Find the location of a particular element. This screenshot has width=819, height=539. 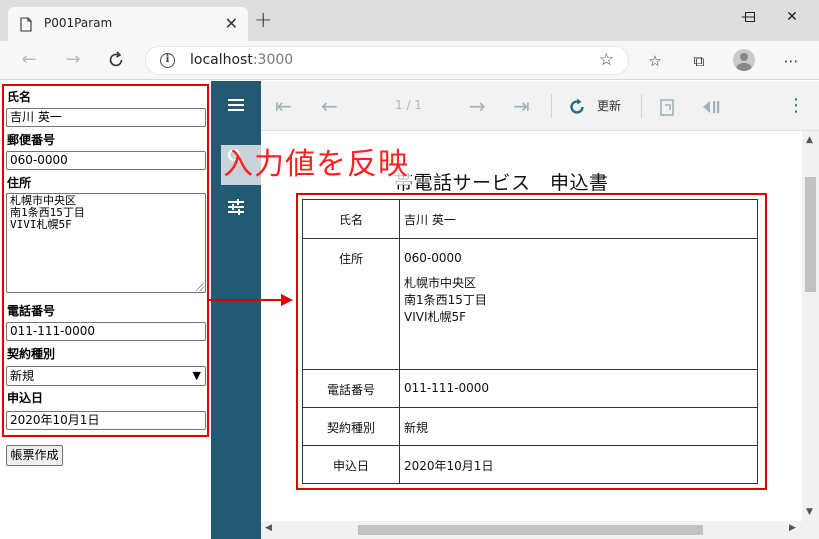

favorites-list-icon: ☆ is located at coordinates (655, 61).